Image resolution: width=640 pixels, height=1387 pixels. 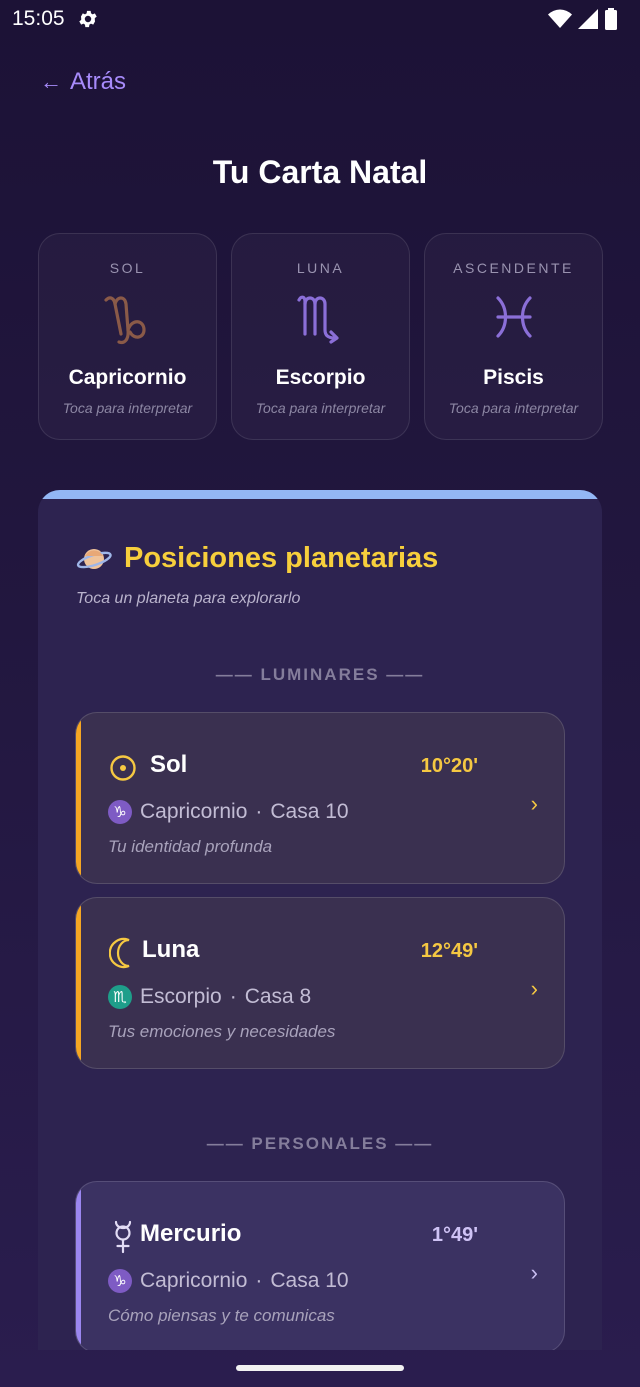 I want to click on wifi-icon, so click(x=560, y=18).